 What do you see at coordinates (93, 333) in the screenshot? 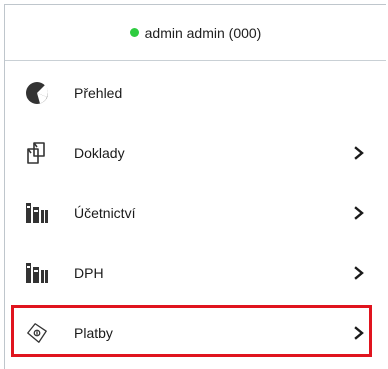
I see `sidebar-item-label: Platby` at bounding box center [93, 333].